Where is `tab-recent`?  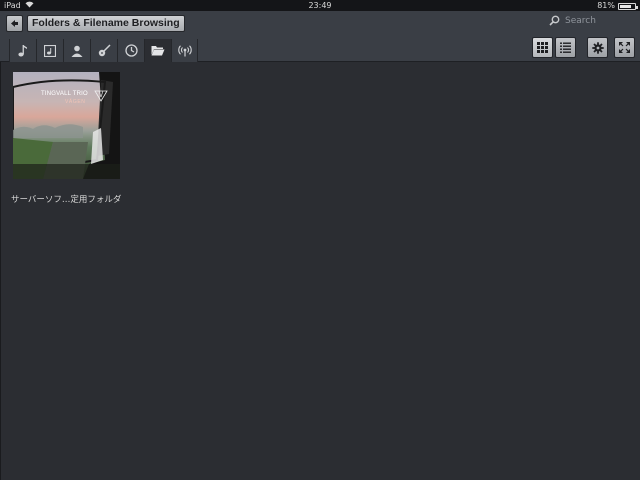 tab-recent is located at coordinates (130, 50).